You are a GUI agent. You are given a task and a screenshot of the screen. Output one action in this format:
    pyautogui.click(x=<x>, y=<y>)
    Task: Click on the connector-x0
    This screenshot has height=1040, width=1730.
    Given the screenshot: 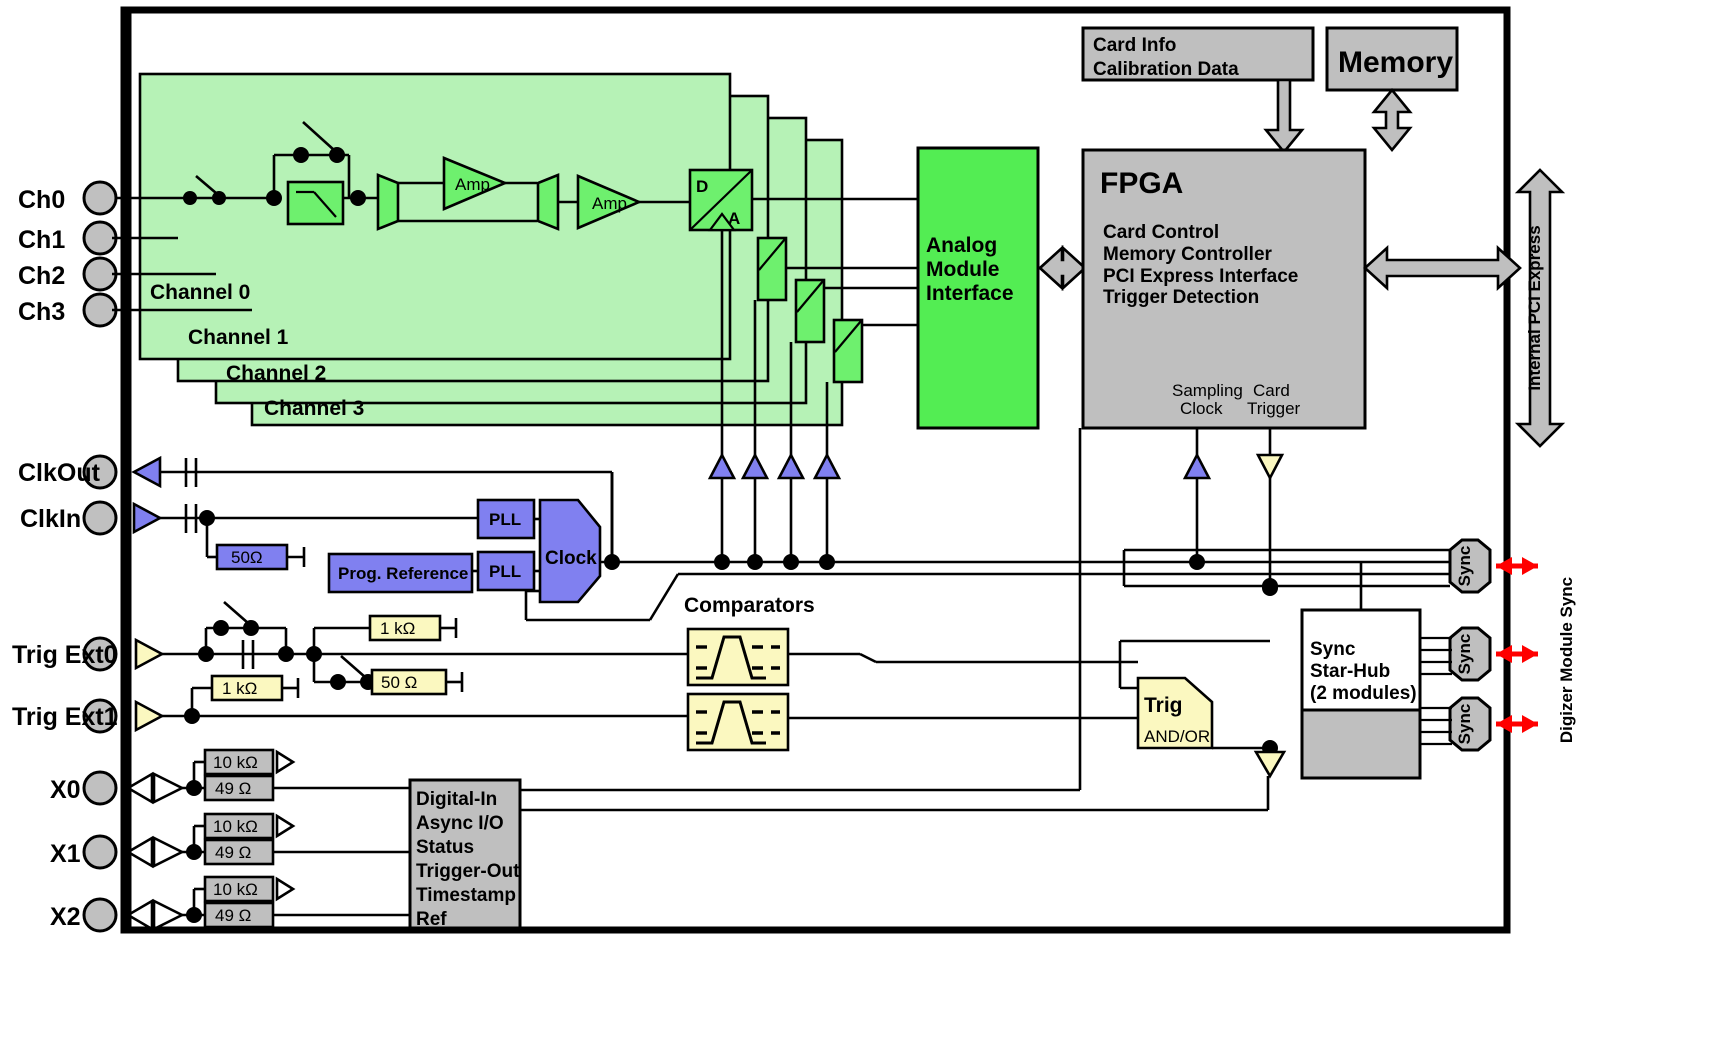 What is the action you would take?
    pyautogui.click(x=100, y=788)
    